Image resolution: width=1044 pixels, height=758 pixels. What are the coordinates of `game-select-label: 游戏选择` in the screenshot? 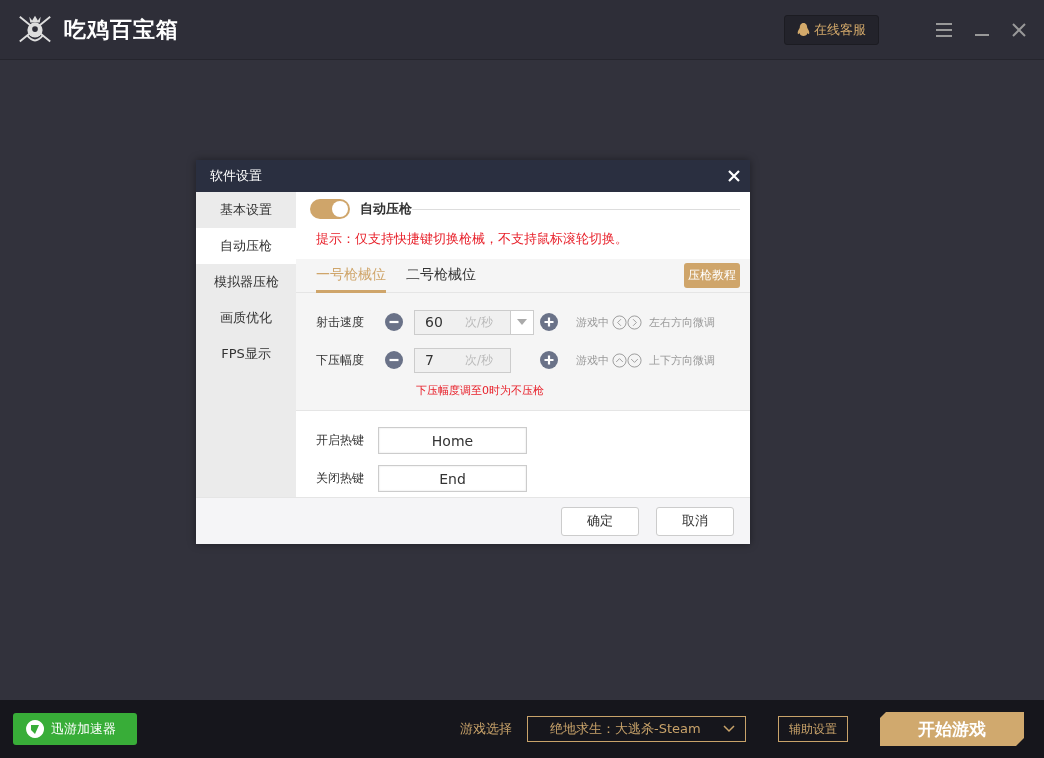 It's located at (486, 729).